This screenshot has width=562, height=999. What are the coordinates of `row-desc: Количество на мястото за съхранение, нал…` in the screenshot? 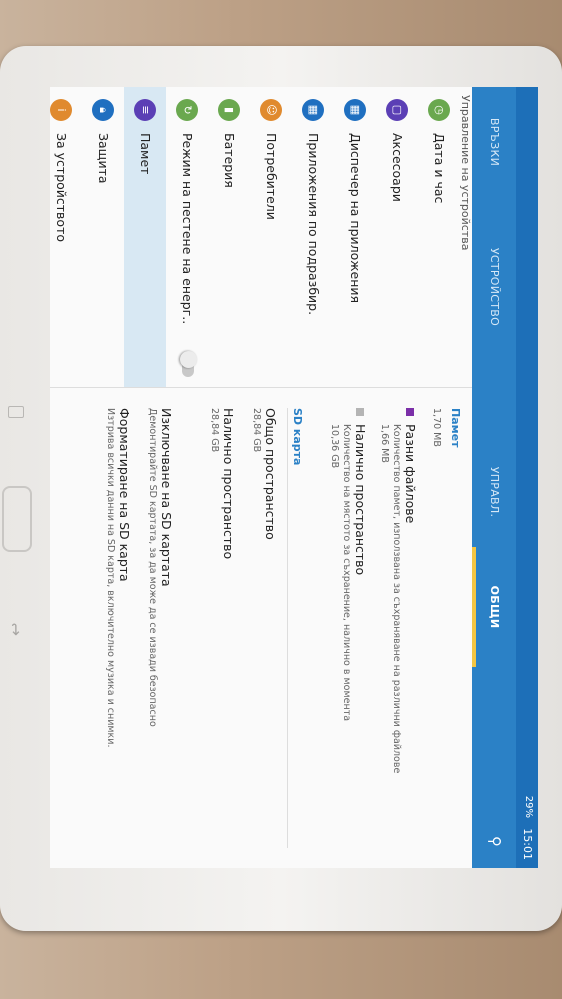 It's located at (346, 573).